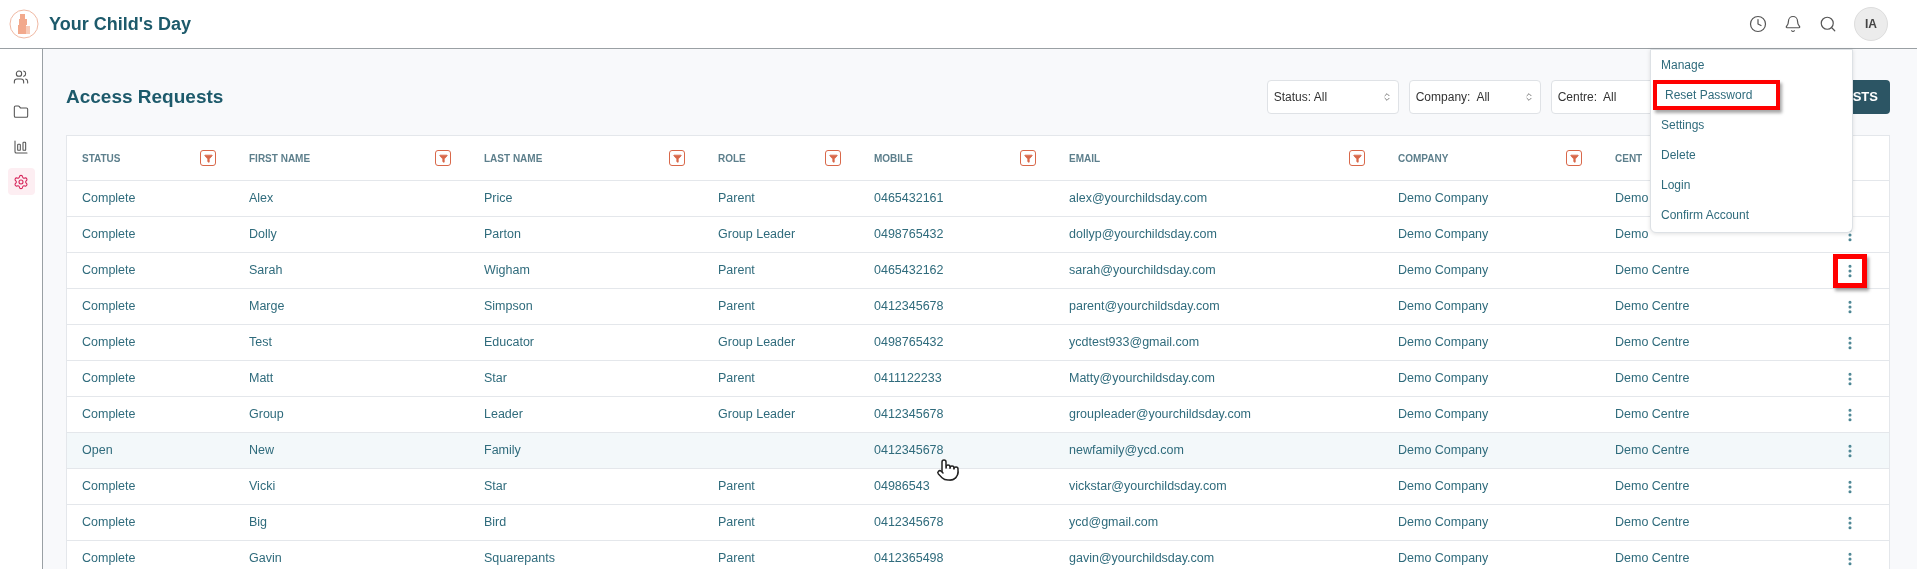  I want to click on menu-item: Login, so click(1751, 185).